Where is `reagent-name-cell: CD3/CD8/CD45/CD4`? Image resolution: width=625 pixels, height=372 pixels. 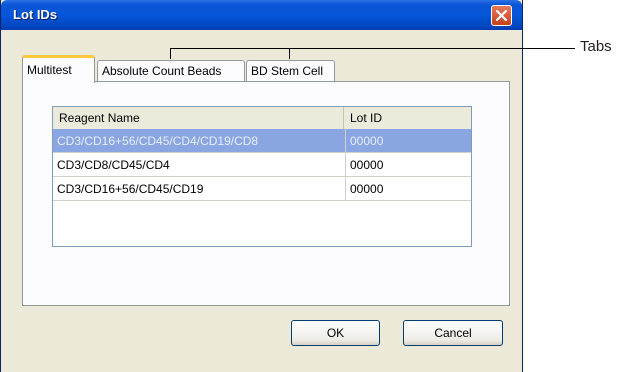
reagent-name-cell: CD3/CD8/CD45/CD4 is located at coordinates (199, 164).